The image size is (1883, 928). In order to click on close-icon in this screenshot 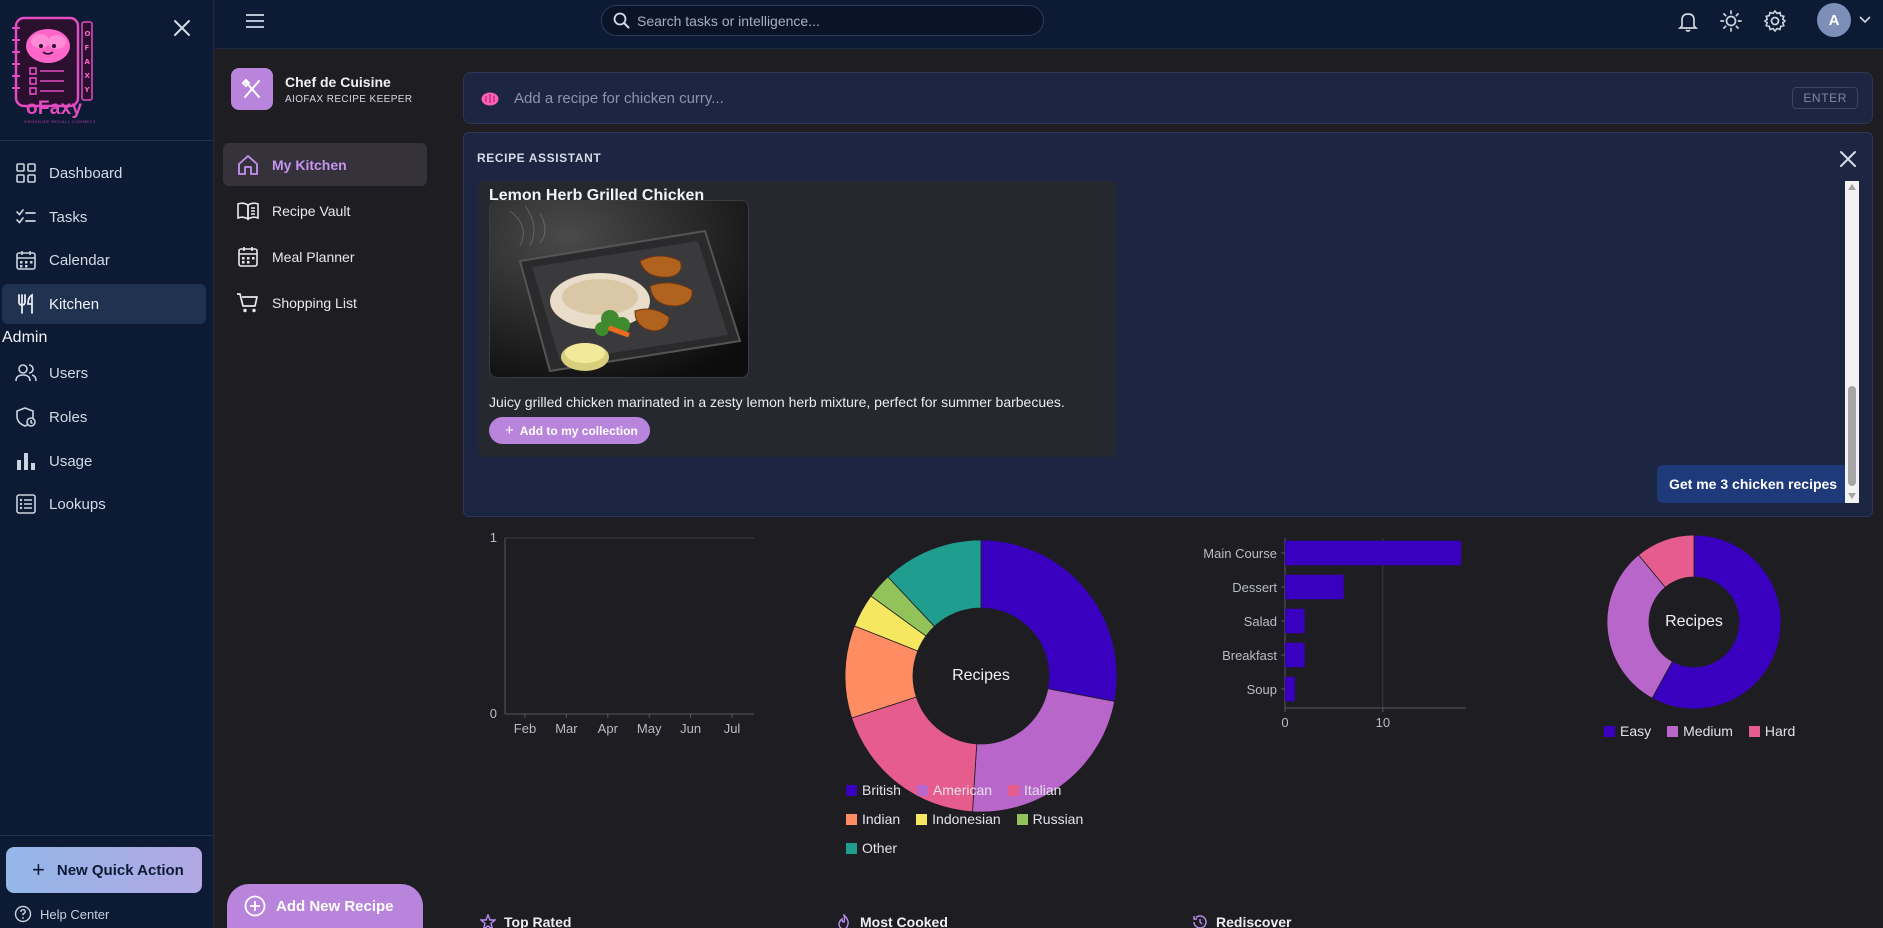, I will do `click(1848, 159)`.